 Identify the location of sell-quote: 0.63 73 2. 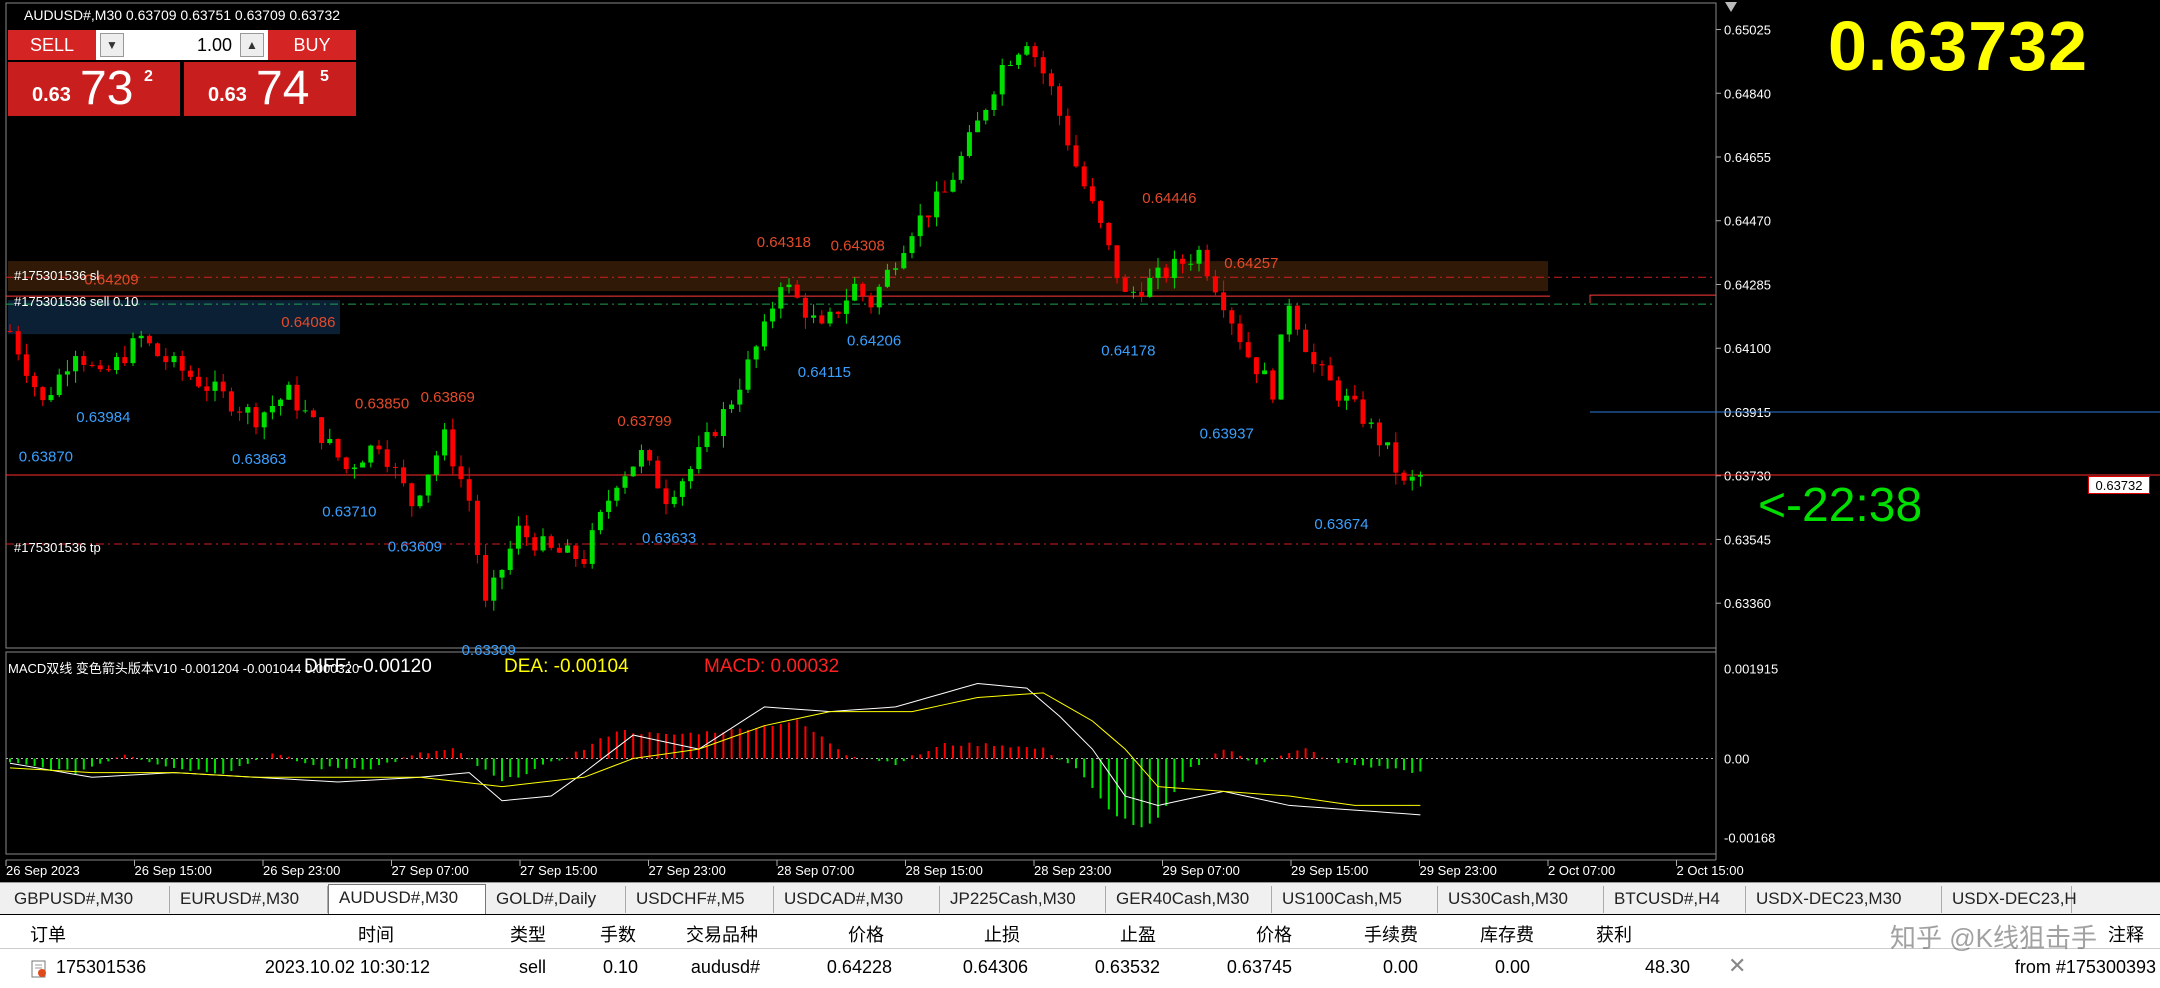
(94, 89).